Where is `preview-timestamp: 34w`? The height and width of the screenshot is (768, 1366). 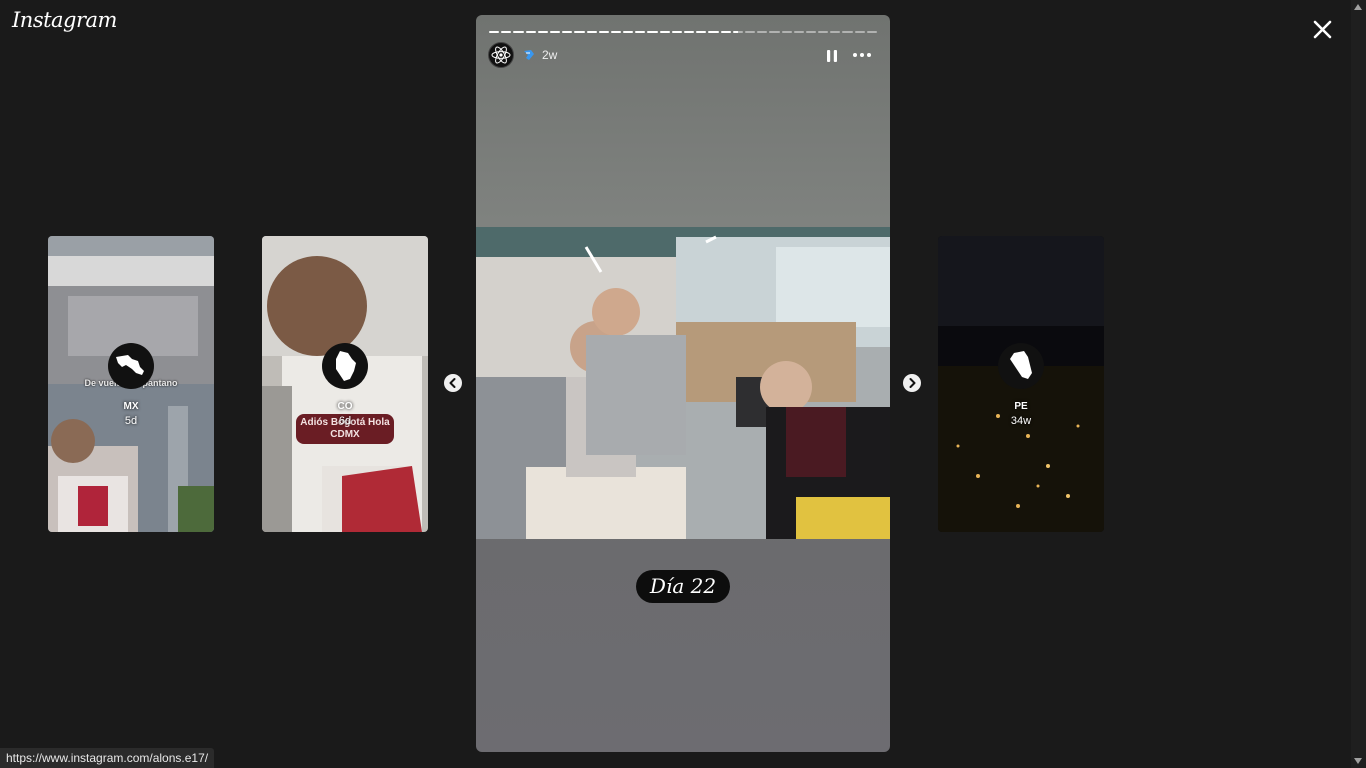
preview-timestamp: 34w is located at coordinates (1021, 421).